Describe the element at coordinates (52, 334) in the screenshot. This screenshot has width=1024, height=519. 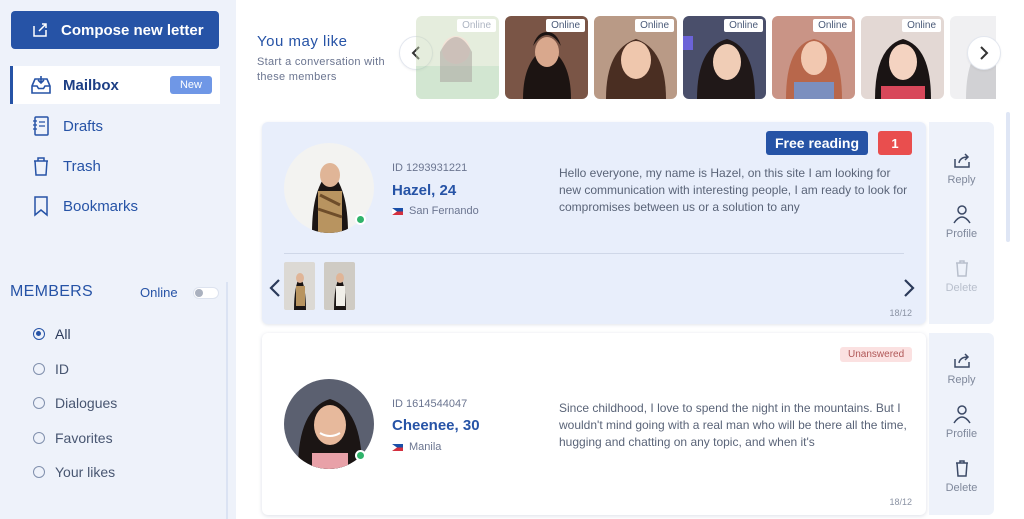
I see `filter-all: All` at that location.